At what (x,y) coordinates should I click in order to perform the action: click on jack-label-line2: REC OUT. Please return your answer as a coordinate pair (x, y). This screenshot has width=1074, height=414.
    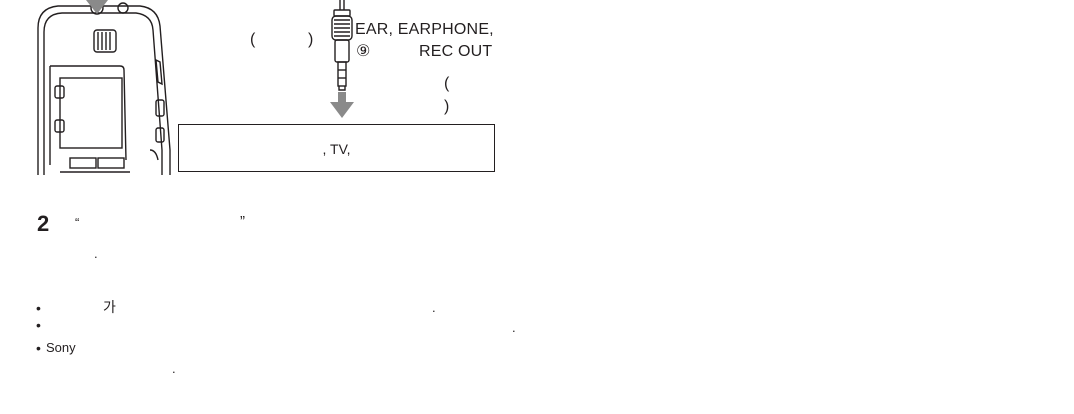
    Looking at the image, I should click on (456, 51).